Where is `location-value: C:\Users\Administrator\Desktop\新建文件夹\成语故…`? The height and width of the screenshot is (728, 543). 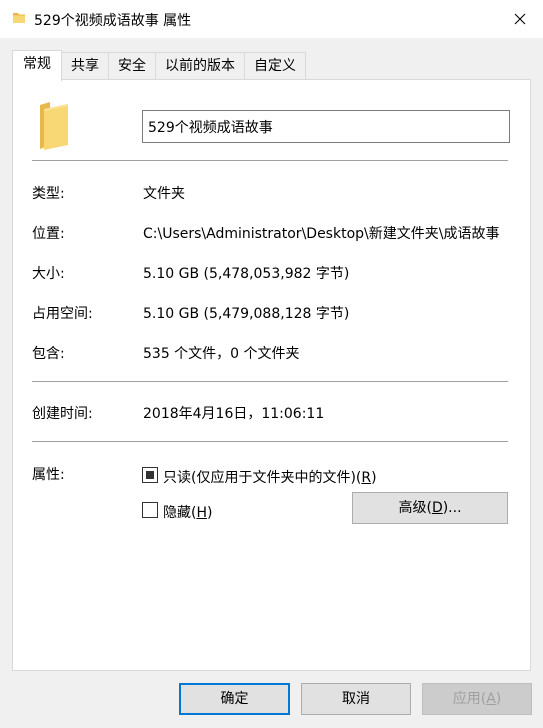
location-value: C:\Users\Administrator\Desktop\新建文件夹\成语故… is located at coordinates (321, 234).